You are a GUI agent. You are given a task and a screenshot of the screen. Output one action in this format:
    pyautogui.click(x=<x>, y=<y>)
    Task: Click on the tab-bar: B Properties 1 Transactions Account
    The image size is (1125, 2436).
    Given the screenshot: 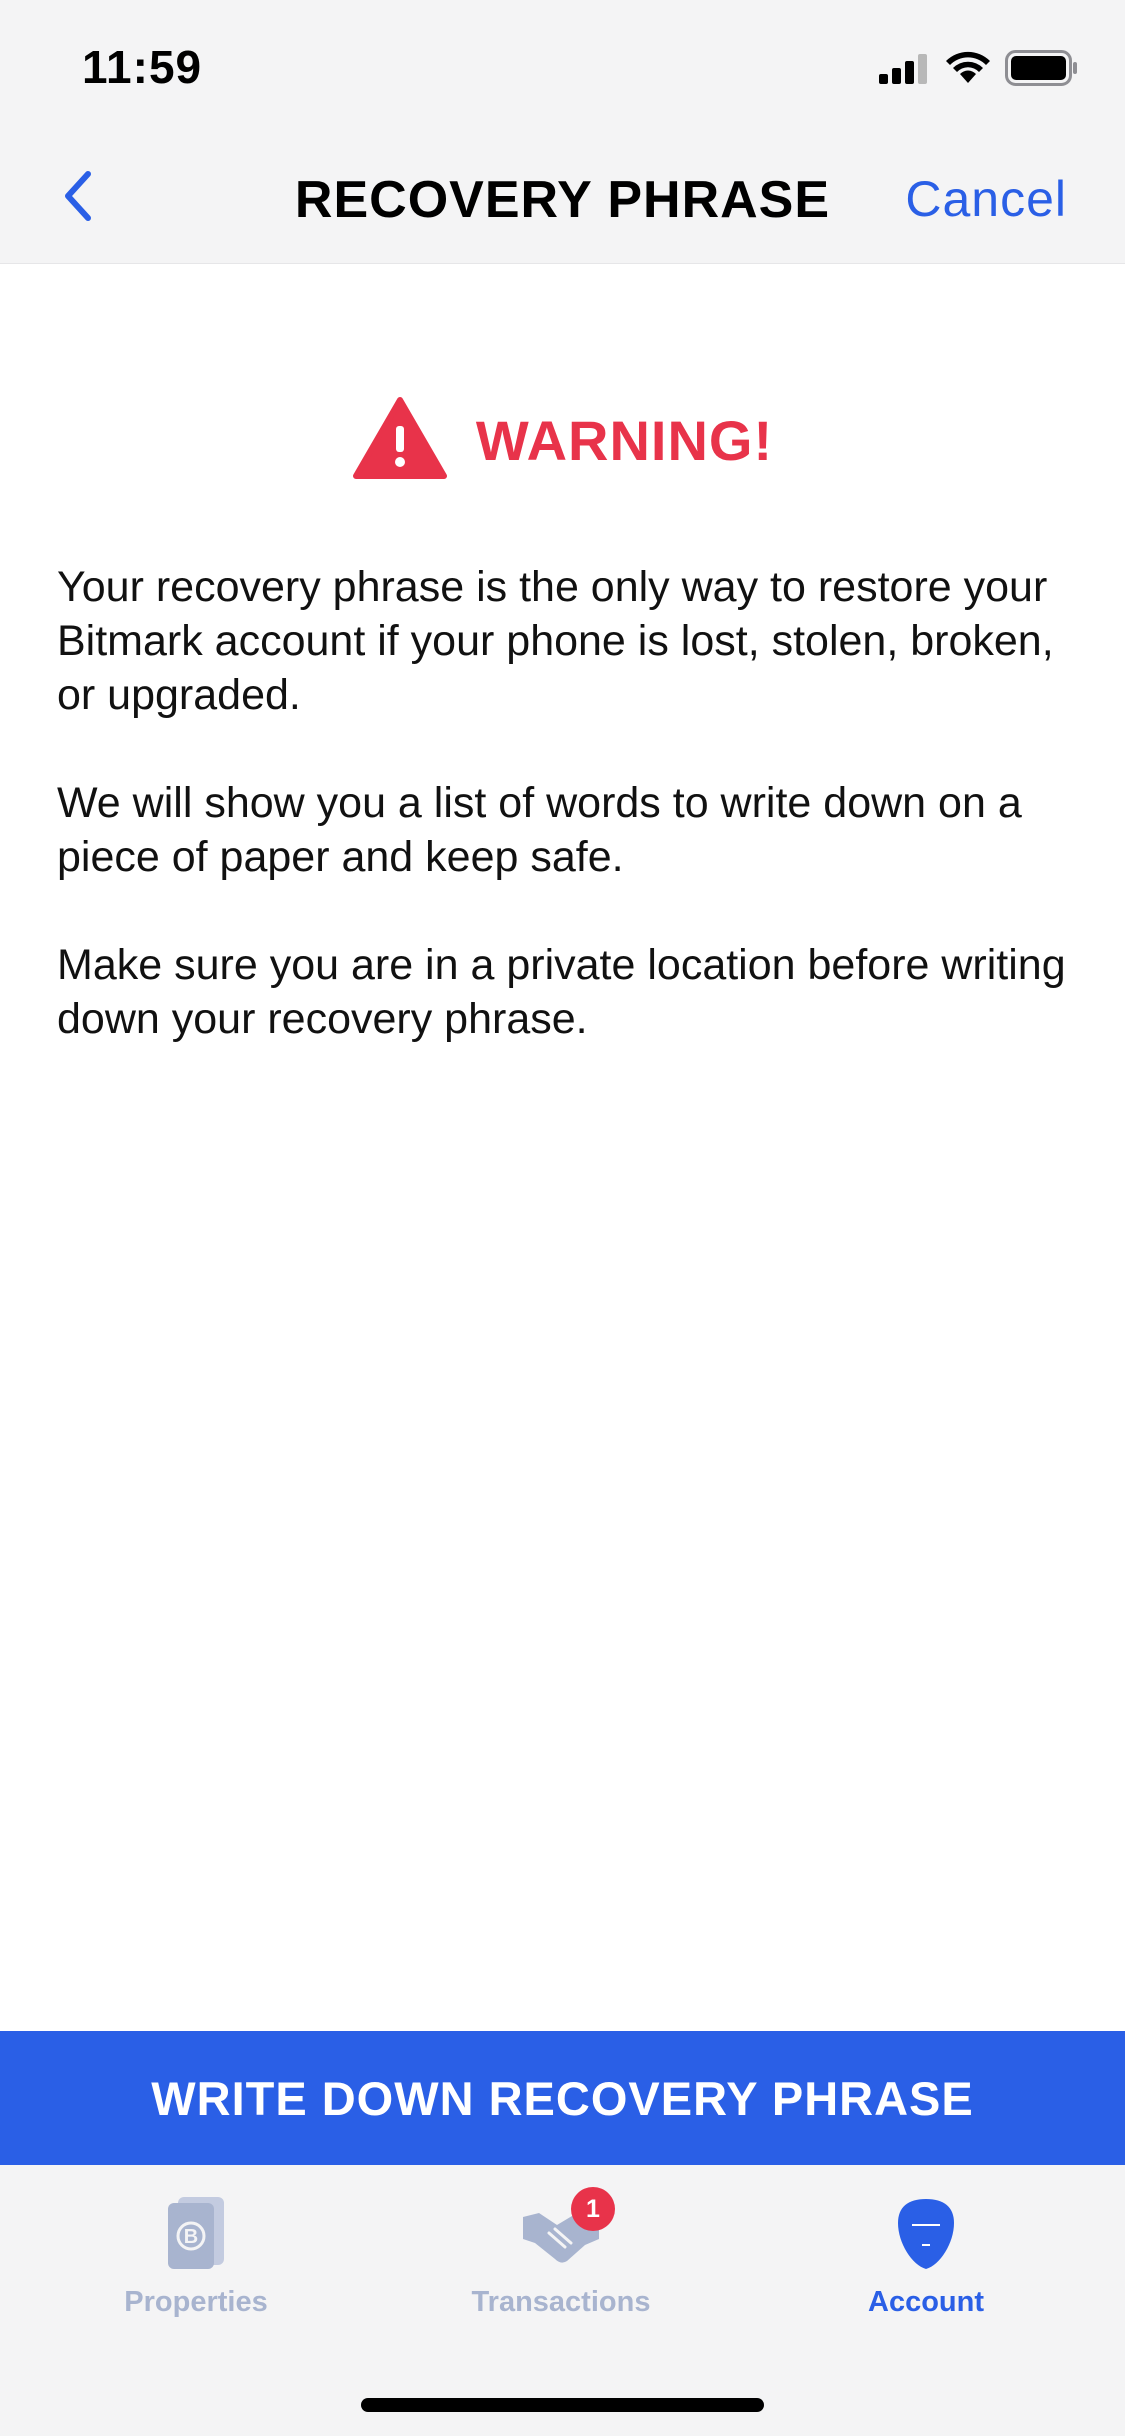 What is the action you would take?
    pyautogui.click(x=562, y=2300)
    